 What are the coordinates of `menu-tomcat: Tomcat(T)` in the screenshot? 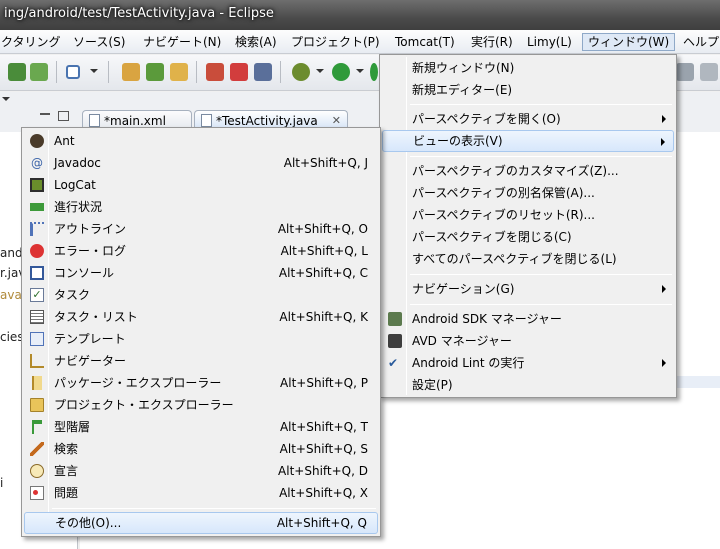 It's located at (425, 42).